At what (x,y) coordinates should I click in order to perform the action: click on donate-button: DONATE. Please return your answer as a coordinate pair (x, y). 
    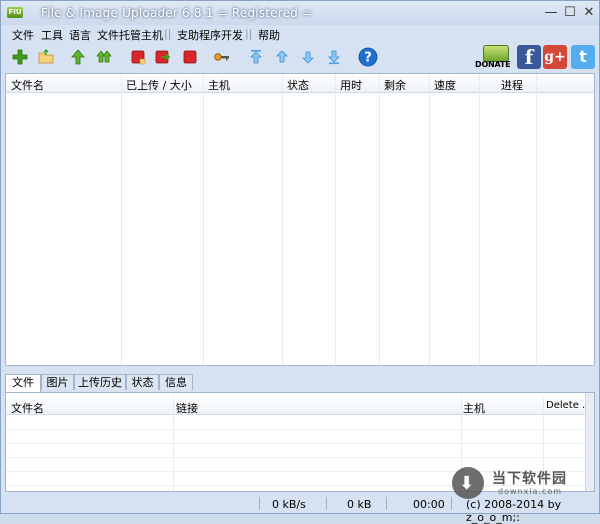
    Looking at the image, I should click on (495, 58).